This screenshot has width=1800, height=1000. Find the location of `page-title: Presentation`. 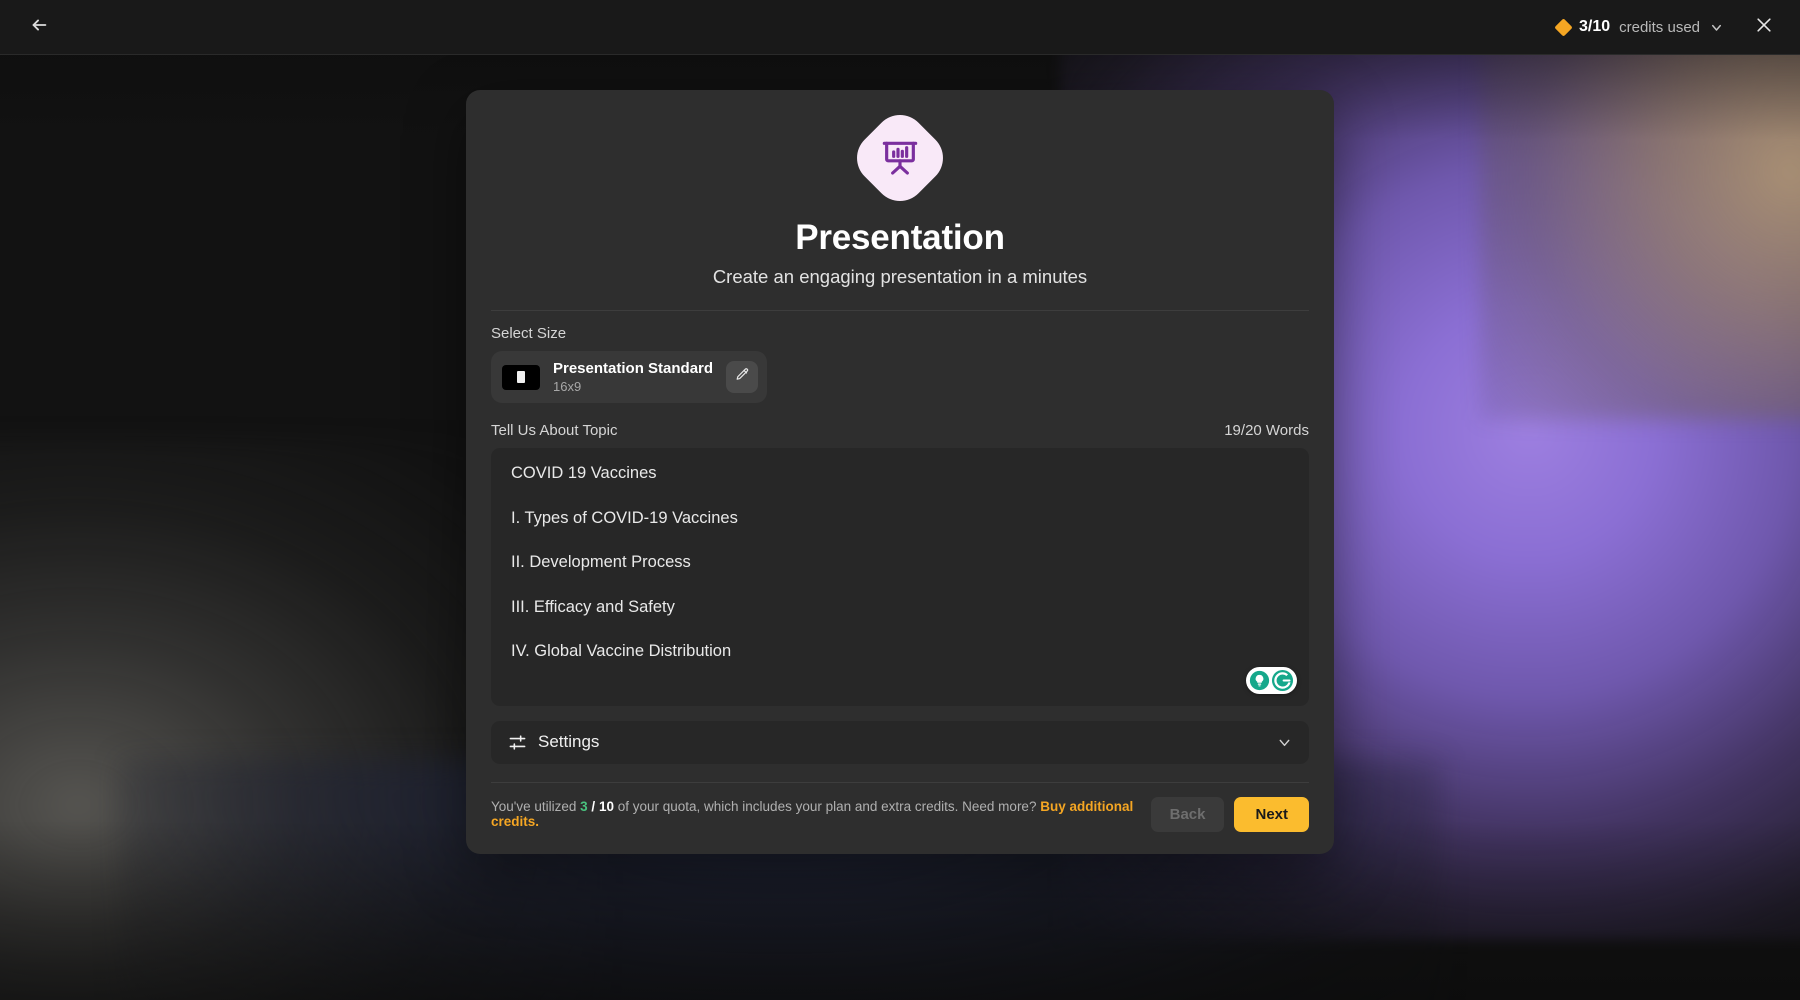

page-title: Presentation is located at coordinates (900, 237).